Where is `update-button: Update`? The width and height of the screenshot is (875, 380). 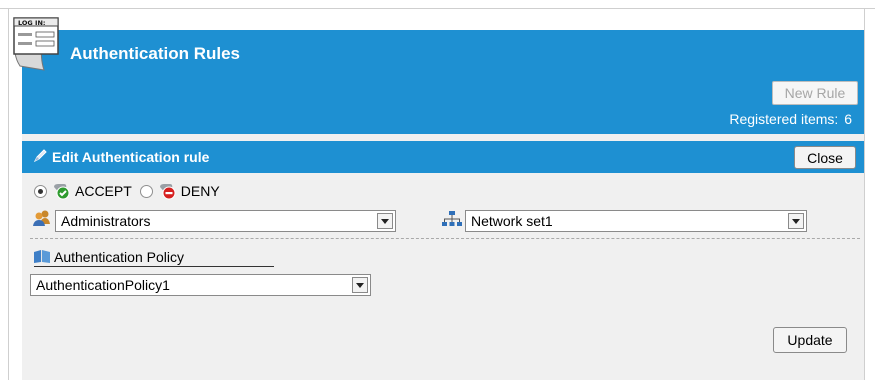 update-button: Update is located at coordinates (810, 340).